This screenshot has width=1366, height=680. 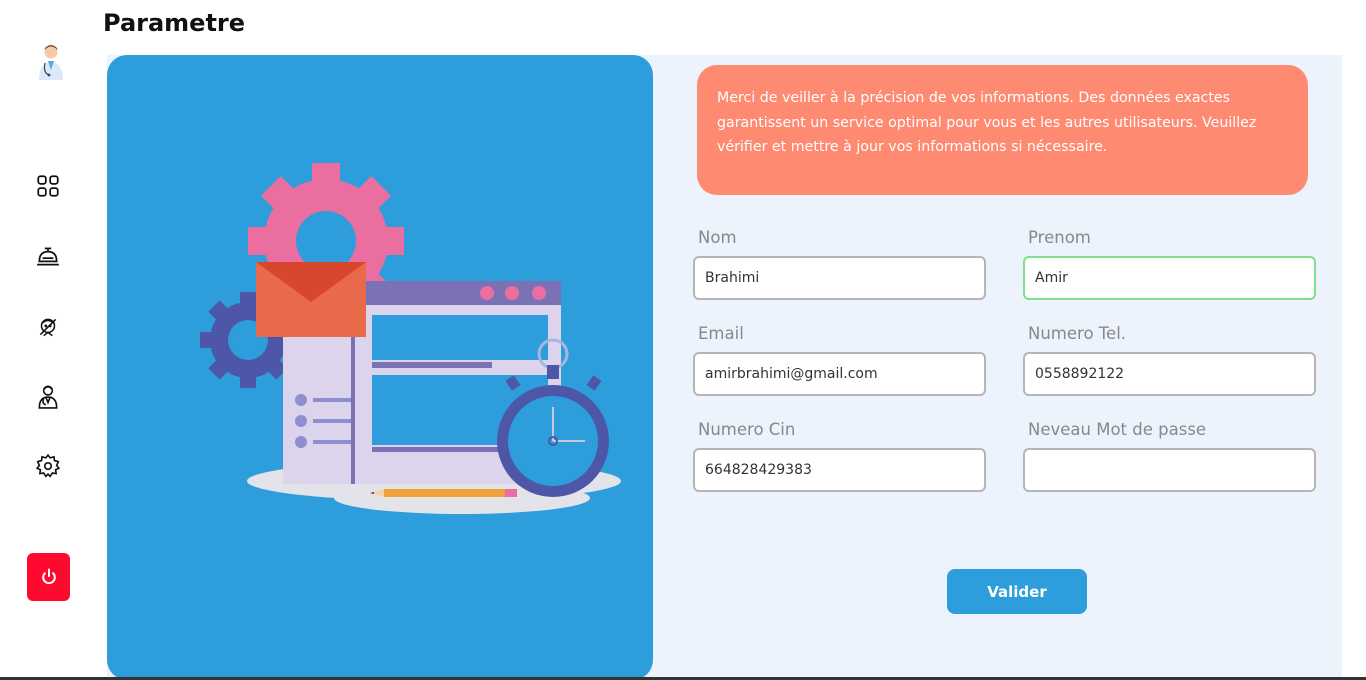 I want to click on sidebar-item-services, so click(x=48, y=256).